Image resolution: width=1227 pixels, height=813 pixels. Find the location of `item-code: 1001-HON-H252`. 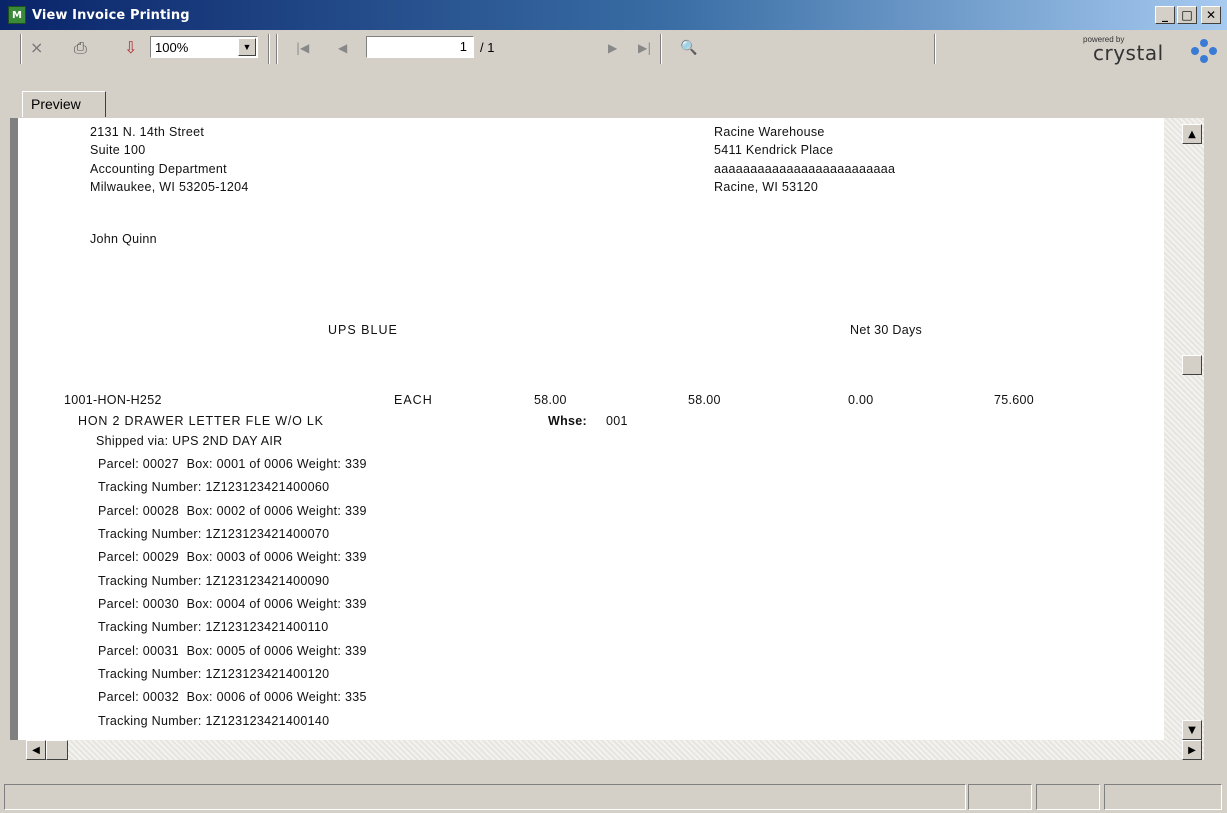

item-code: 1001-HON-H252 is located at coordinates (113, 400).